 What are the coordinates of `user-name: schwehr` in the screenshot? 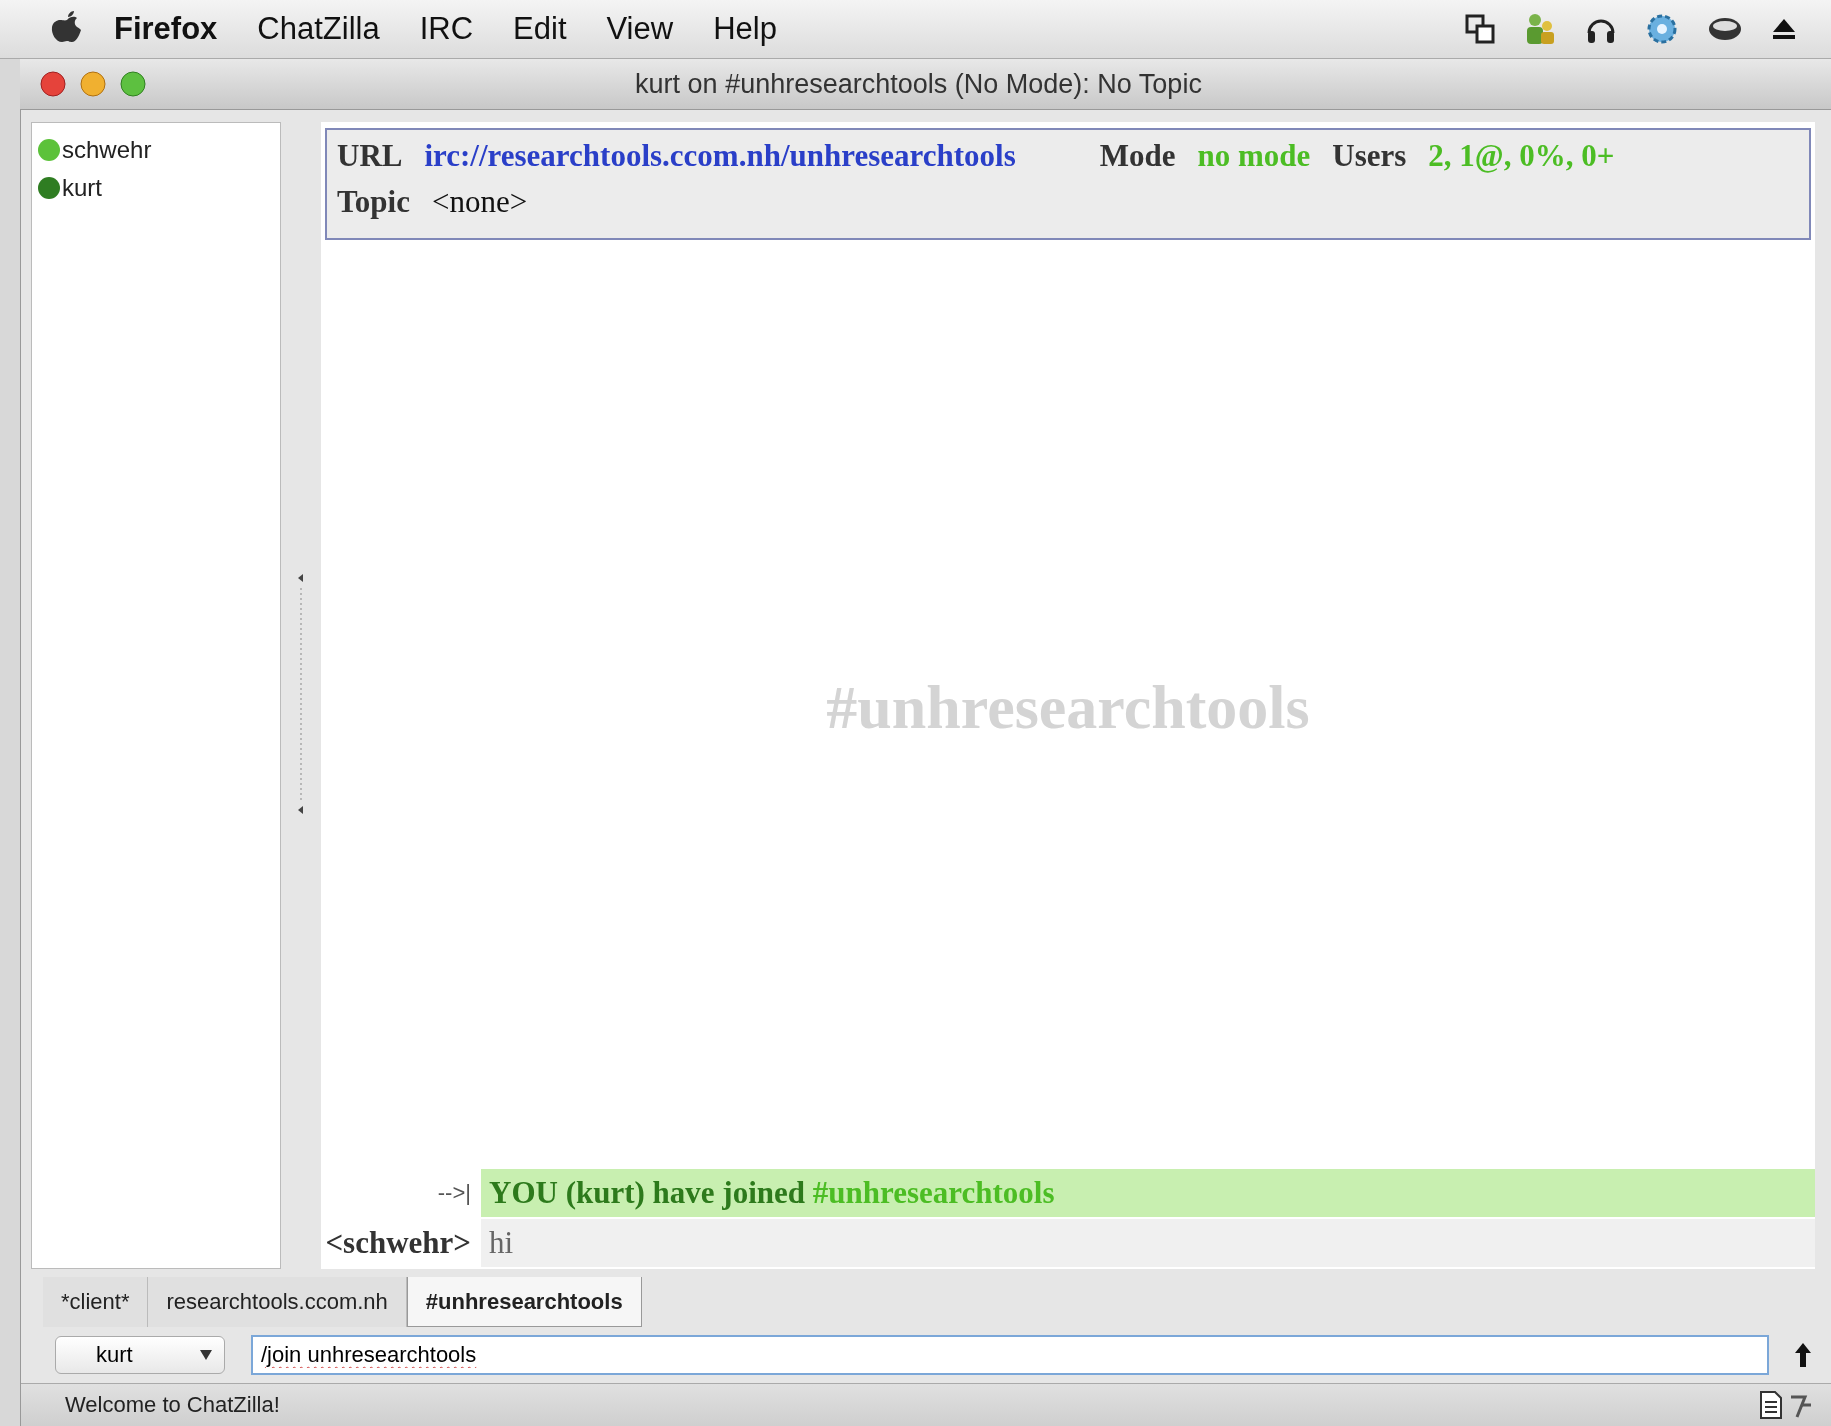 It's located at (107, 150).